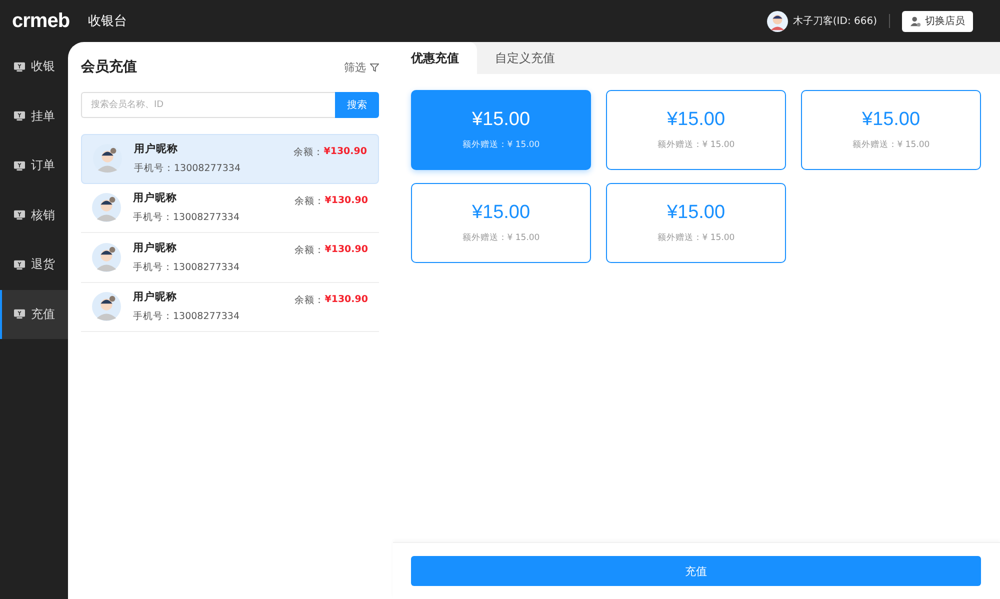 The image size is (1000, 599). Describe the element at coordinates (374, 67) in the screenshot. I see `filter-icon` at that location.